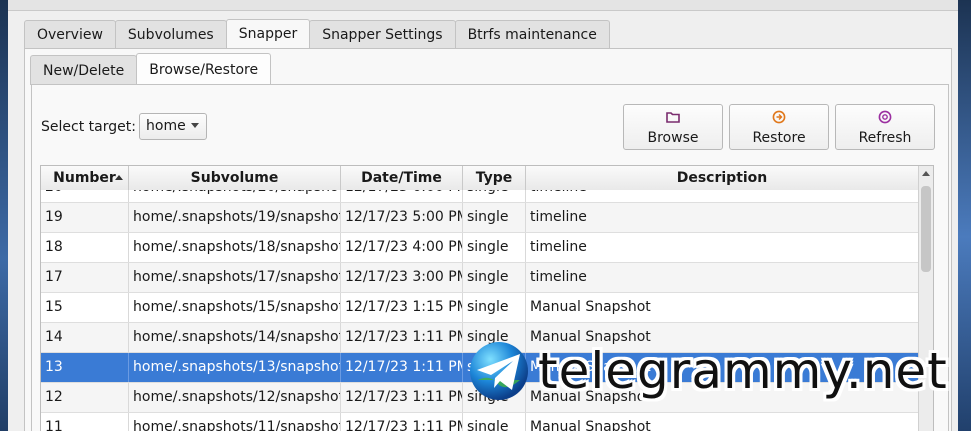 This screenshot has width=971, height=431. Describe the element at coordinates (4, 215) in the screenshot. I see `desktop-background-left` at that location.